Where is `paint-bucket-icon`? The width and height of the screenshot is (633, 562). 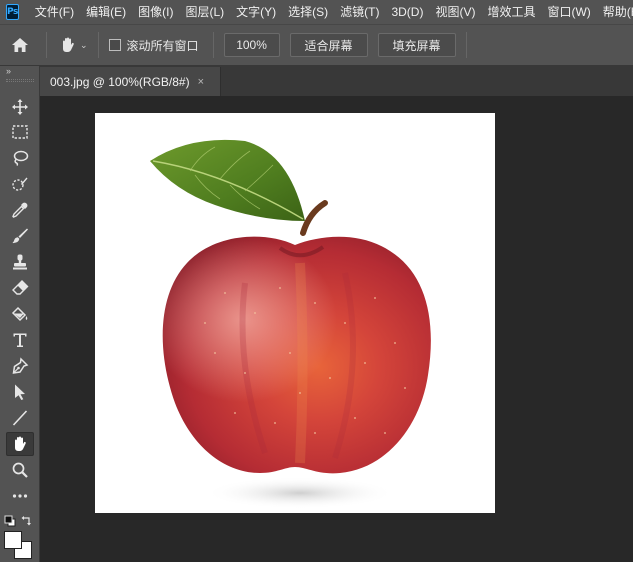
paint-bucket-icon is located at coordinates (19, 314).